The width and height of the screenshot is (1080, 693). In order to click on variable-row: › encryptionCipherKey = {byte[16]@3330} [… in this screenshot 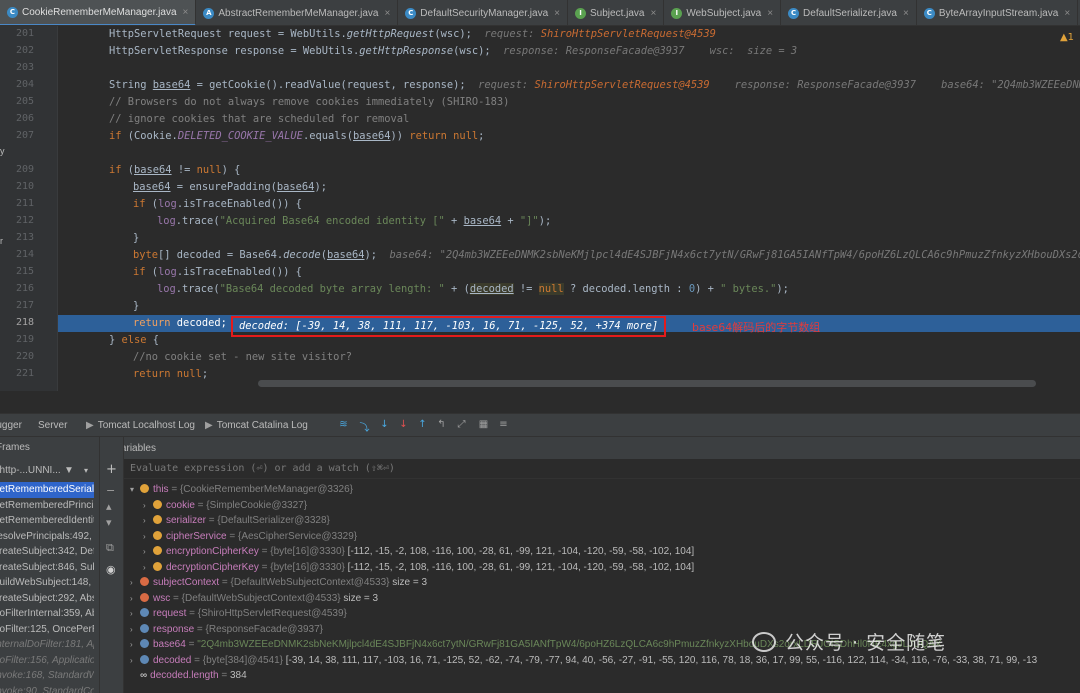, I will do `click(418, 552)`.